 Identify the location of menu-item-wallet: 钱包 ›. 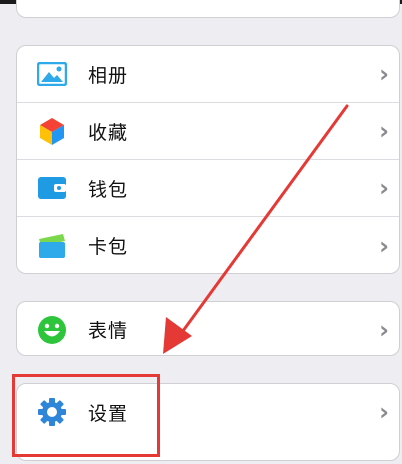
(208, 188).